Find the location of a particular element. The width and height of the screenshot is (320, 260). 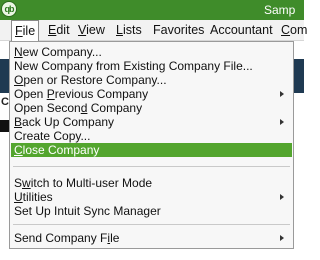

background-banner-right is located at coordinates (299, 76).